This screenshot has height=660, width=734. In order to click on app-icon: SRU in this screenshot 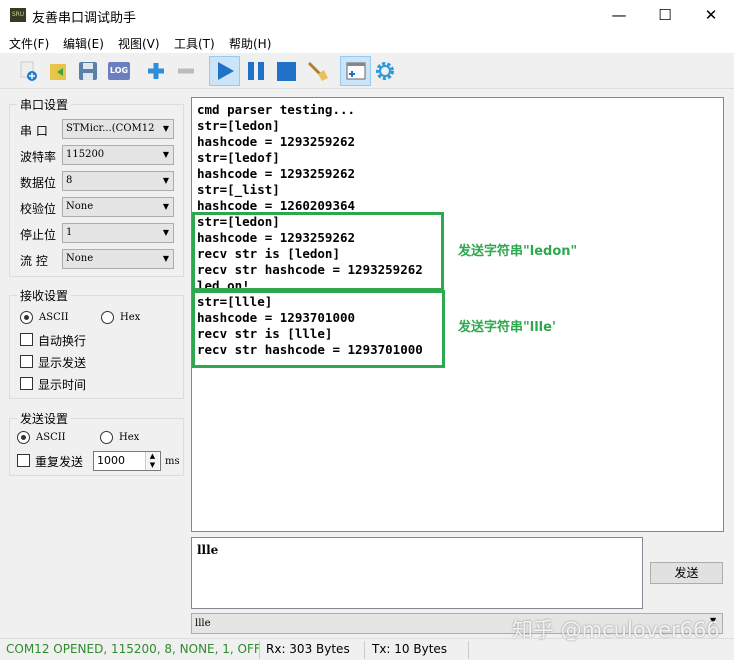, I will do `click(18, 15)`.